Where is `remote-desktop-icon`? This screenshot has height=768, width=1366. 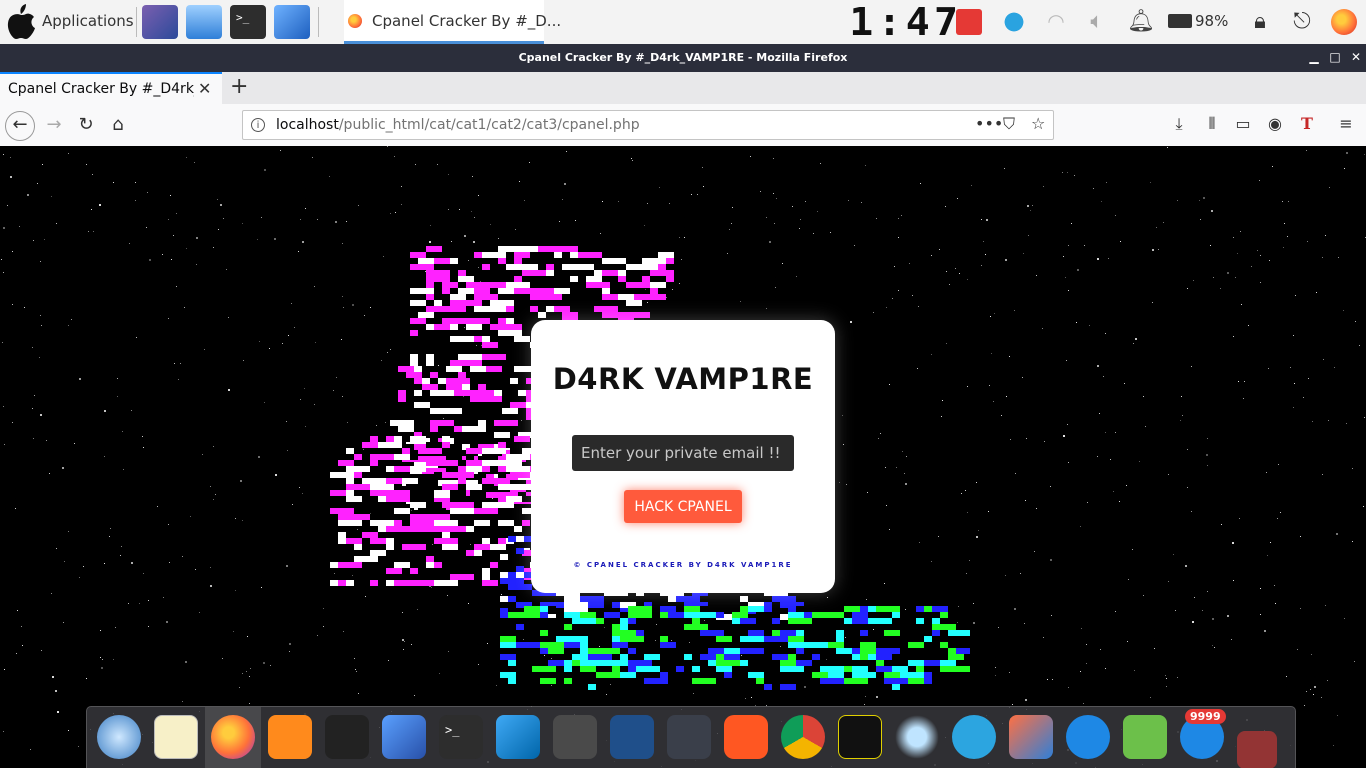 remote-desktop-icon is located at coordinates (404, 737).